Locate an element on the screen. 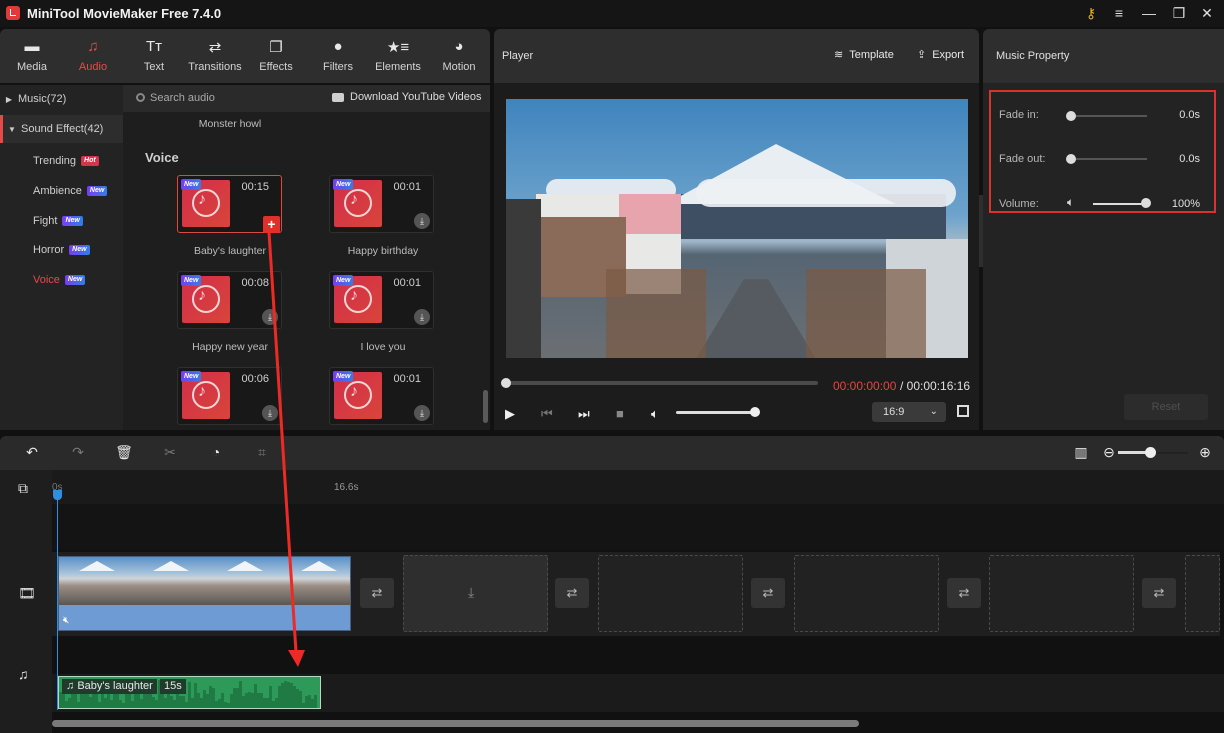  property-header: Music Property is located at coordinates (1103, 56).